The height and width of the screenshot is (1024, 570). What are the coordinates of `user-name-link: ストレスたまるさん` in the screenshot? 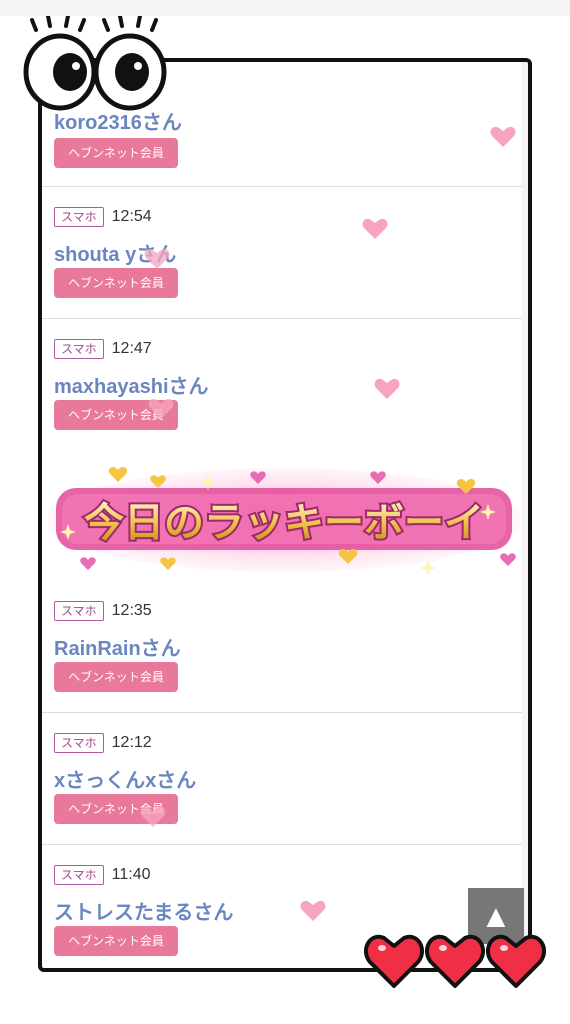 It's located at (143, 910).